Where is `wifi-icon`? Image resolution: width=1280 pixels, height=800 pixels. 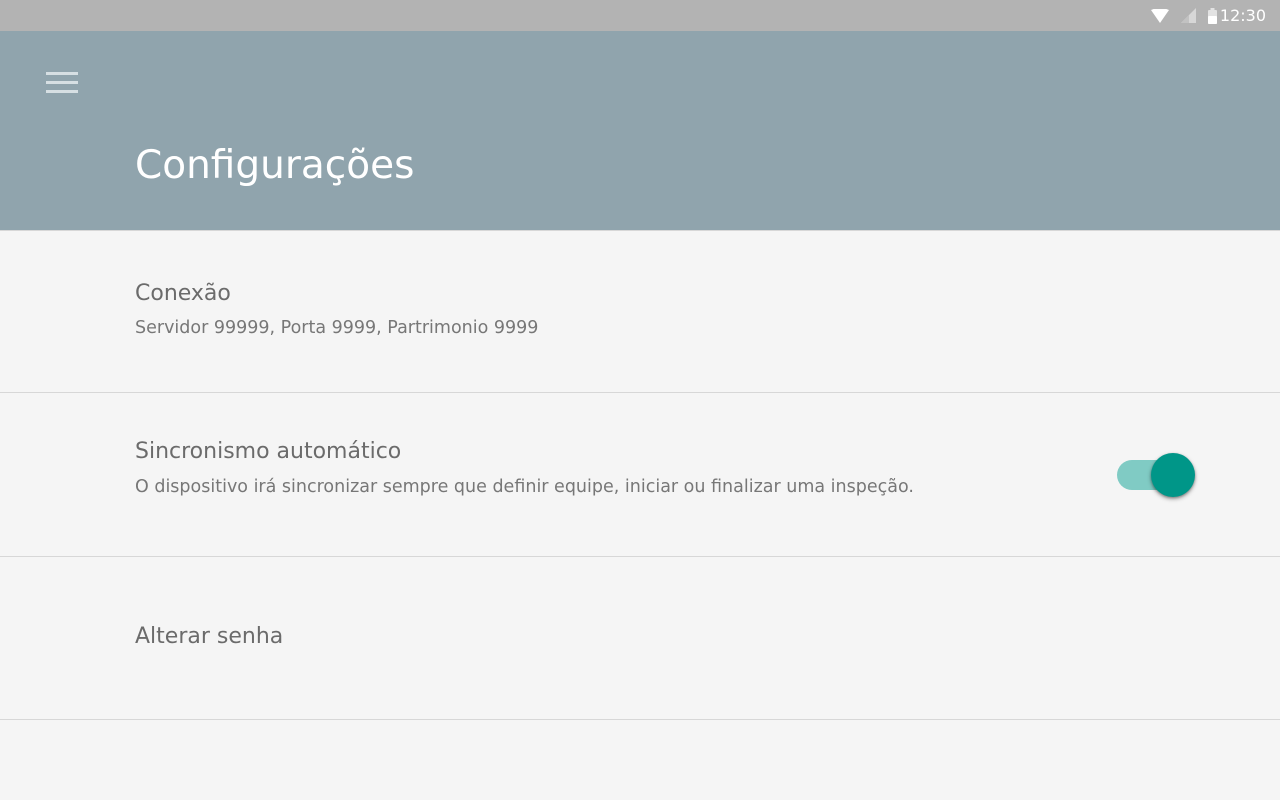 wifi-icon is located at coordinates (1159, 15).